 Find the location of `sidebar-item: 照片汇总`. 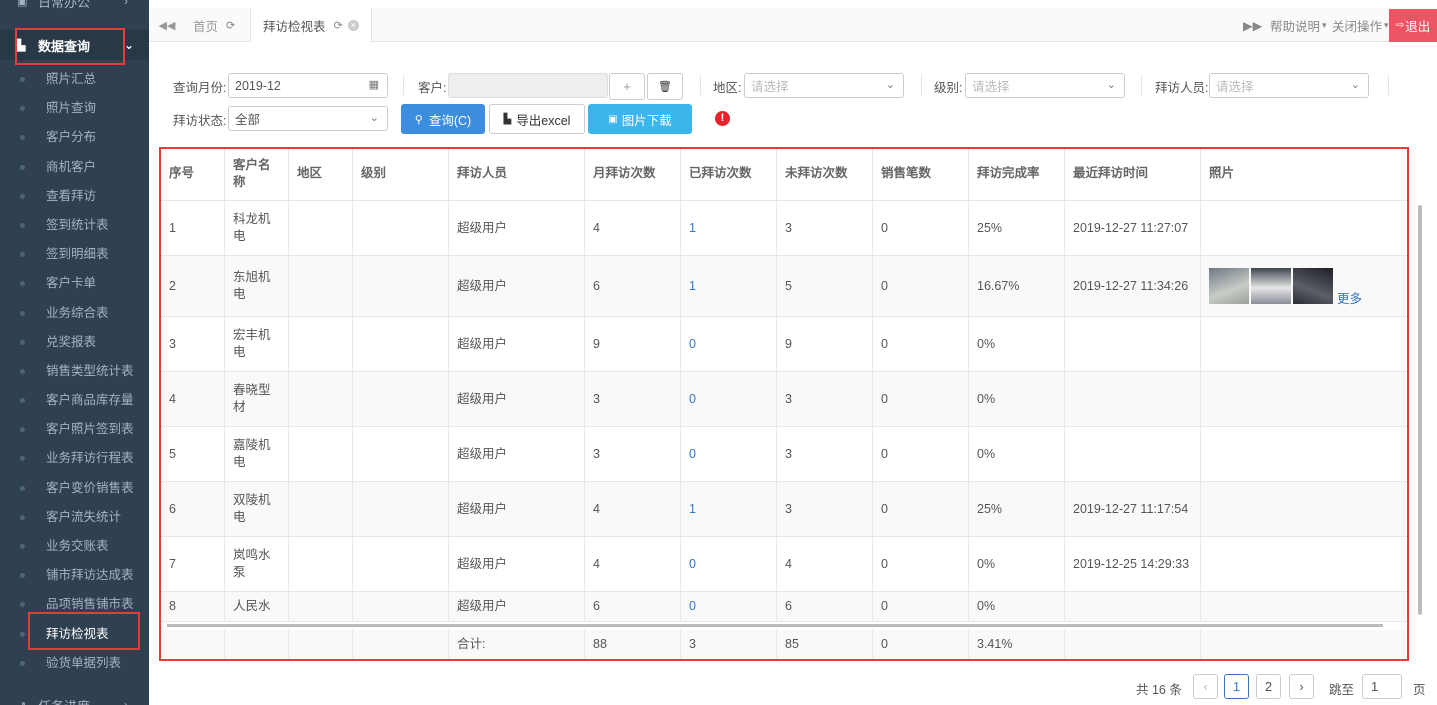

sidebar-item: 照片汇总 is located at coordinates (74, 79).